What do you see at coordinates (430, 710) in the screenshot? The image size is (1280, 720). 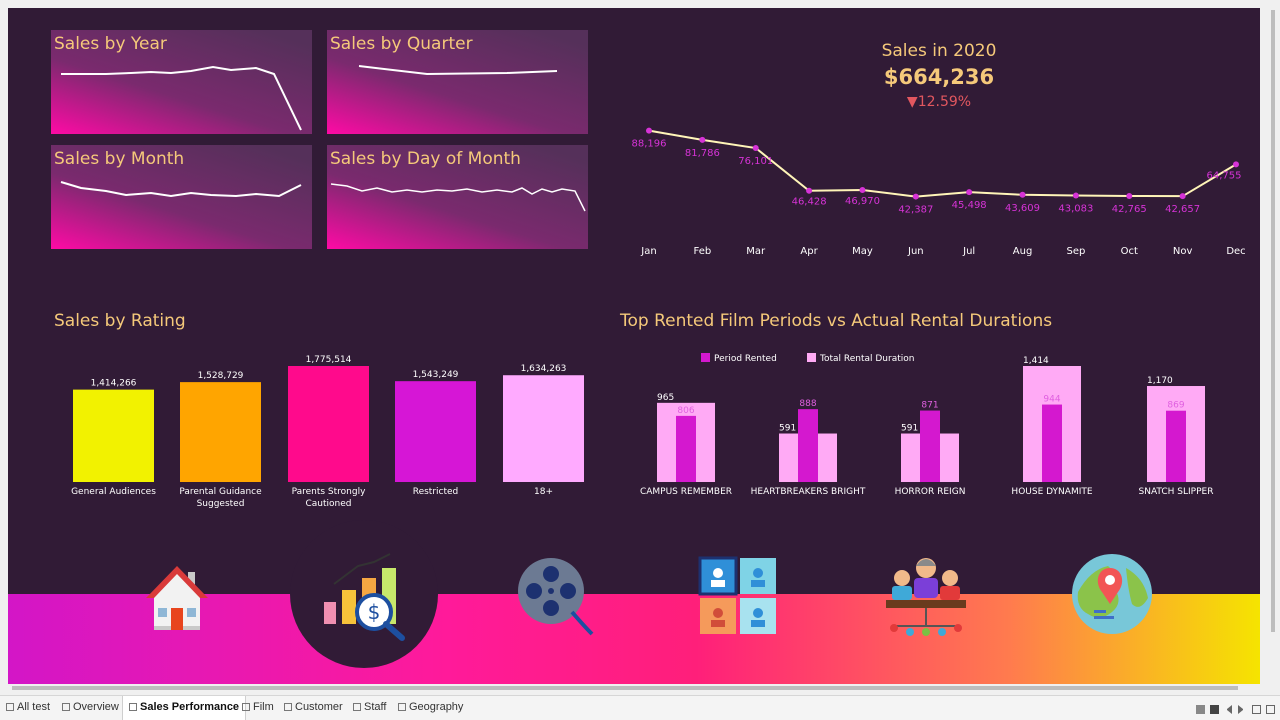 I see `tab-geography: Geography` at bounding box center [430, 710].